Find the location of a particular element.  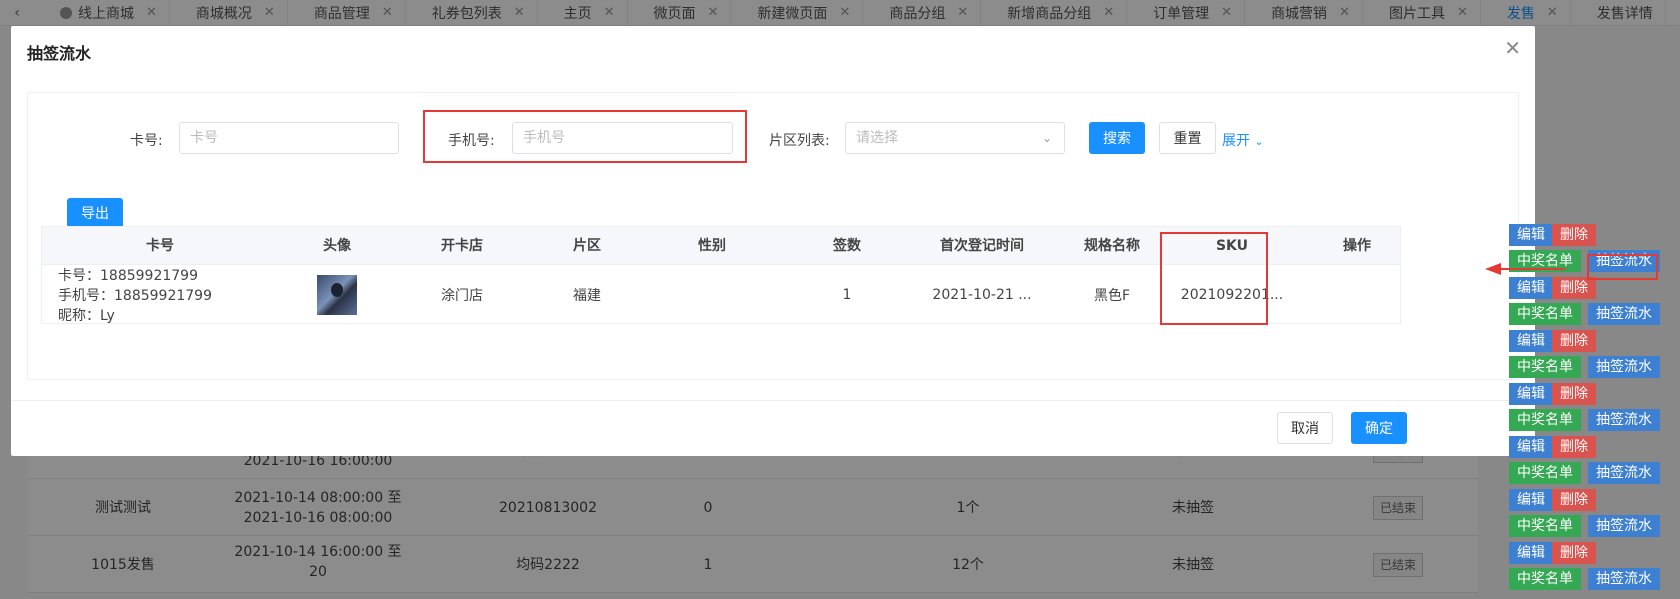

th-action: 操作 is located at coordinates (1357, 246).